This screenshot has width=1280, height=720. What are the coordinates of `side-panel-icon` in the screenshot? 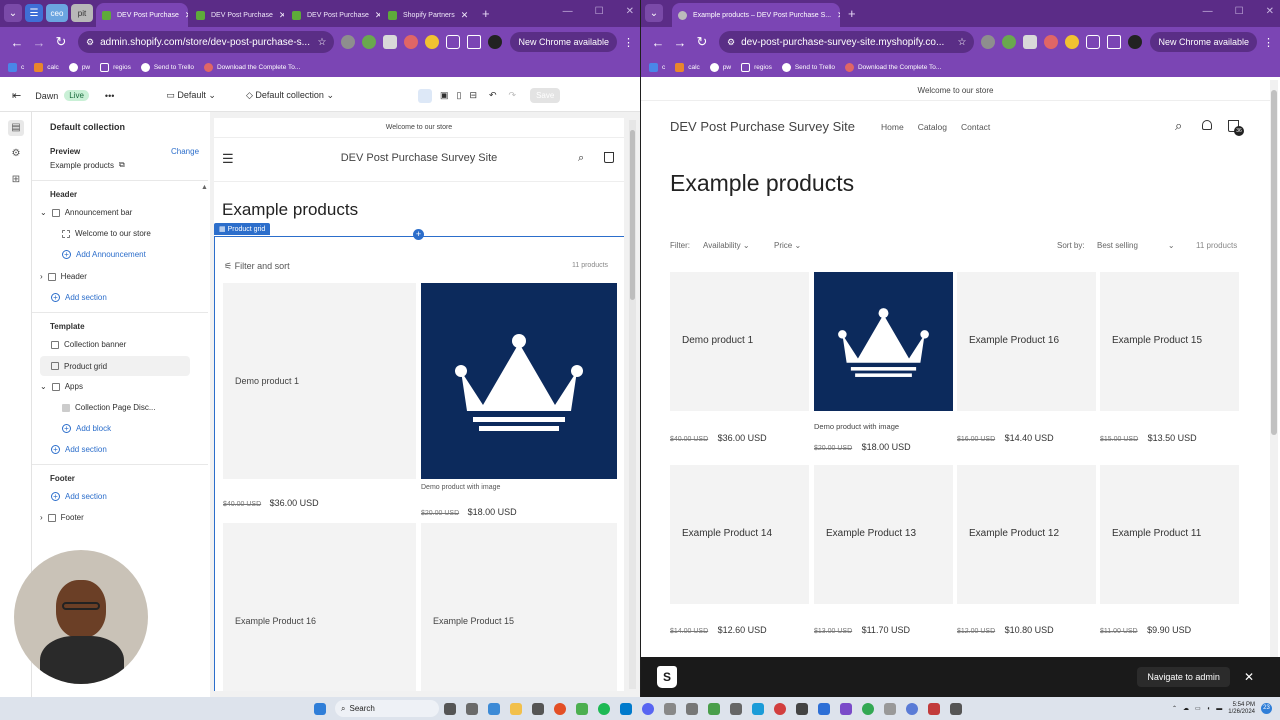 It's located at (1114, 42).